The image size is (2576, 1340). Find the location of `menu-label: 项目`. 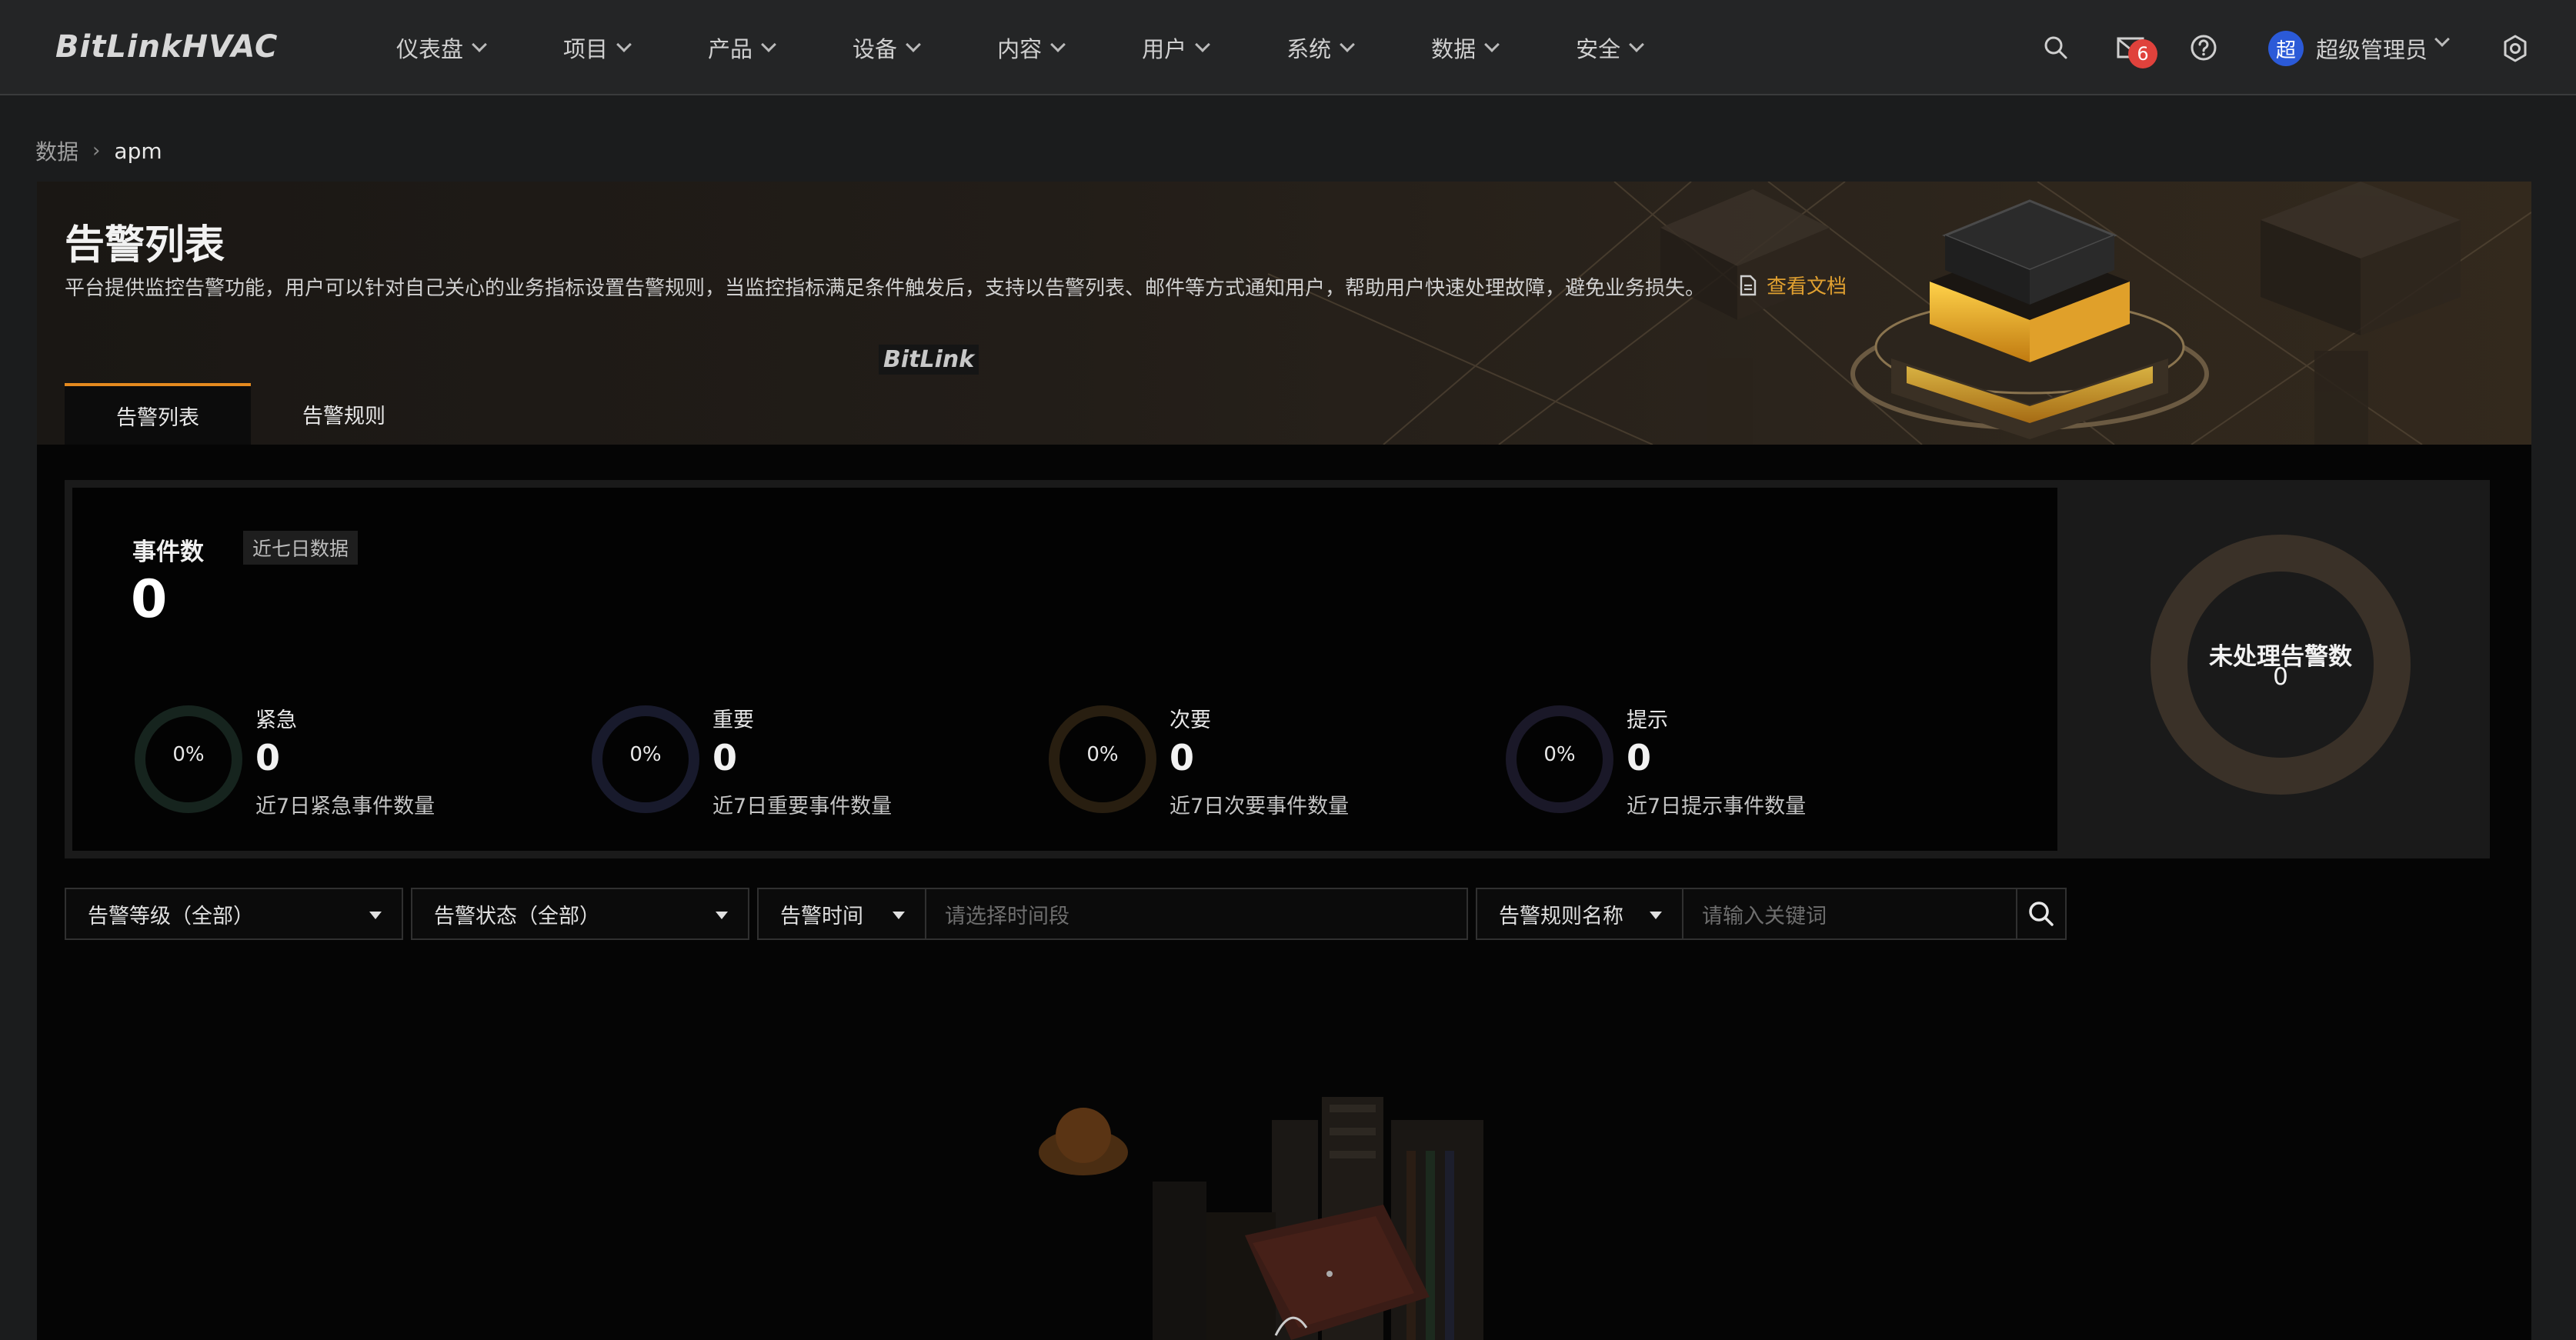

menu-label: 项目 is located at coordinates (586, 49).